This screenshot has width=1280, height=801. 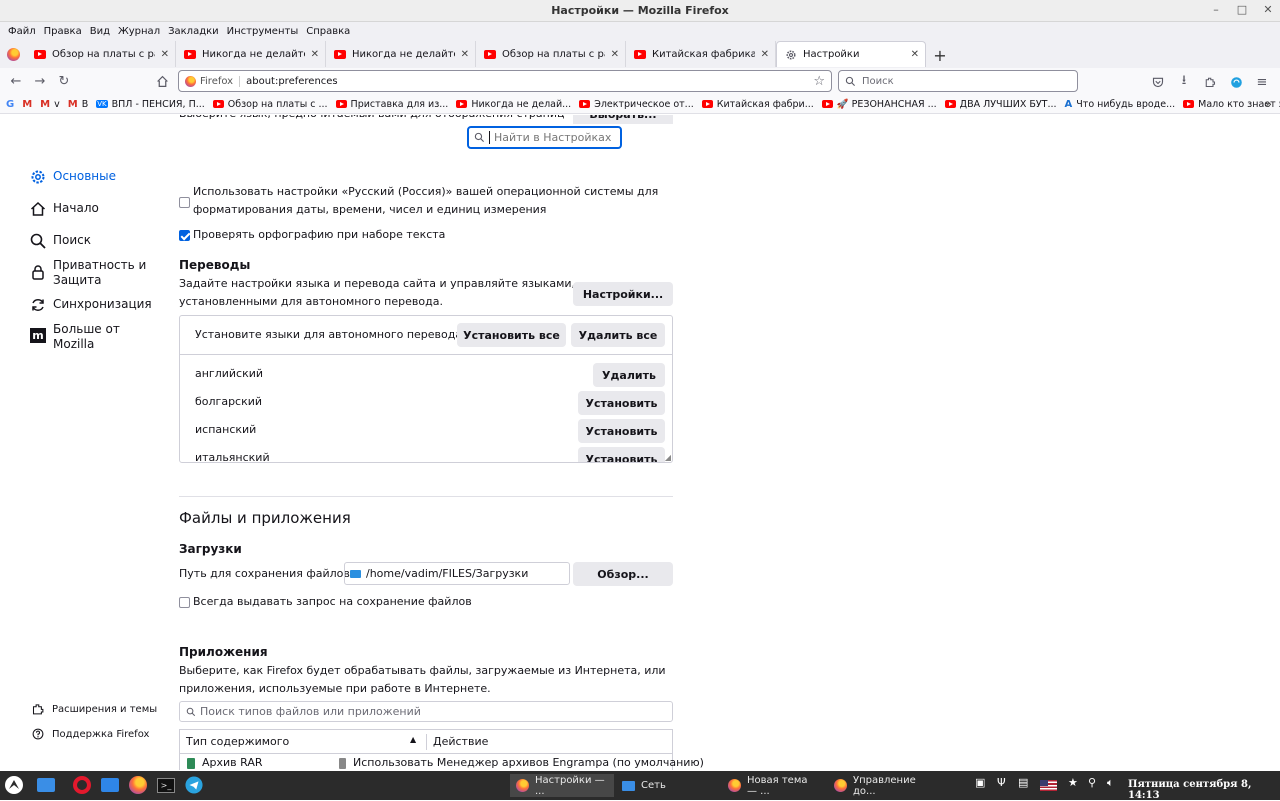 What do you see at coordinates (958, 81) in the screenshot?
I see `search-bar: Поиск` at bounding box center [958, 81].